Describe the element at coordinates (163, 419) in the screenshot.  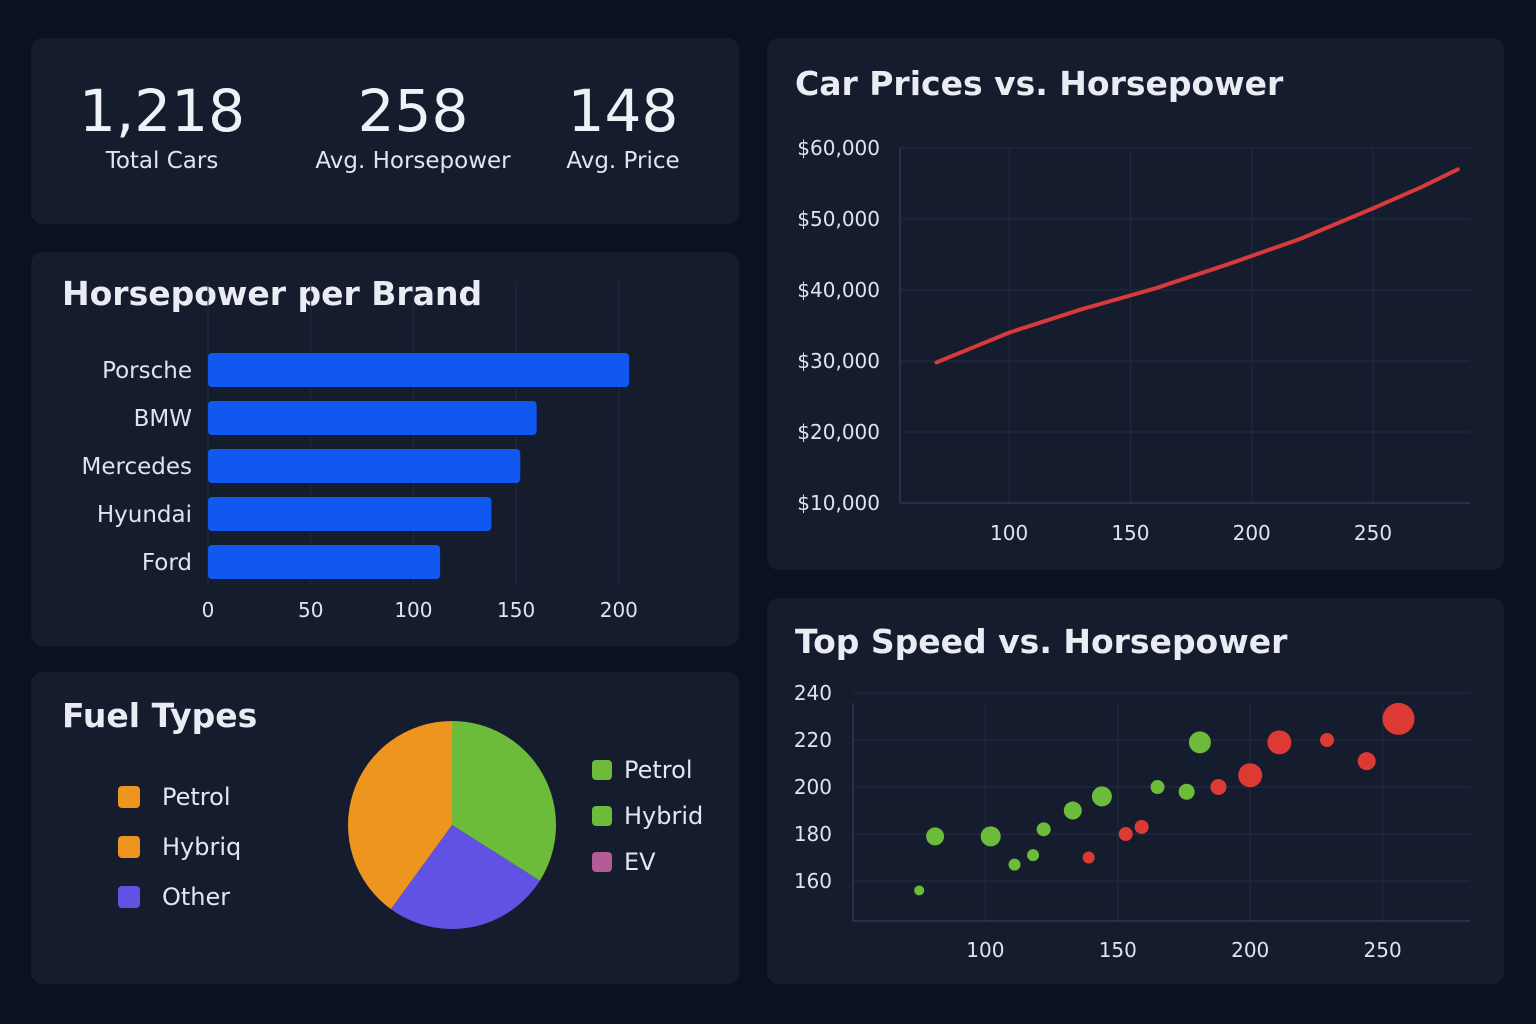
I see `bar-category-label: BMW` at that location.